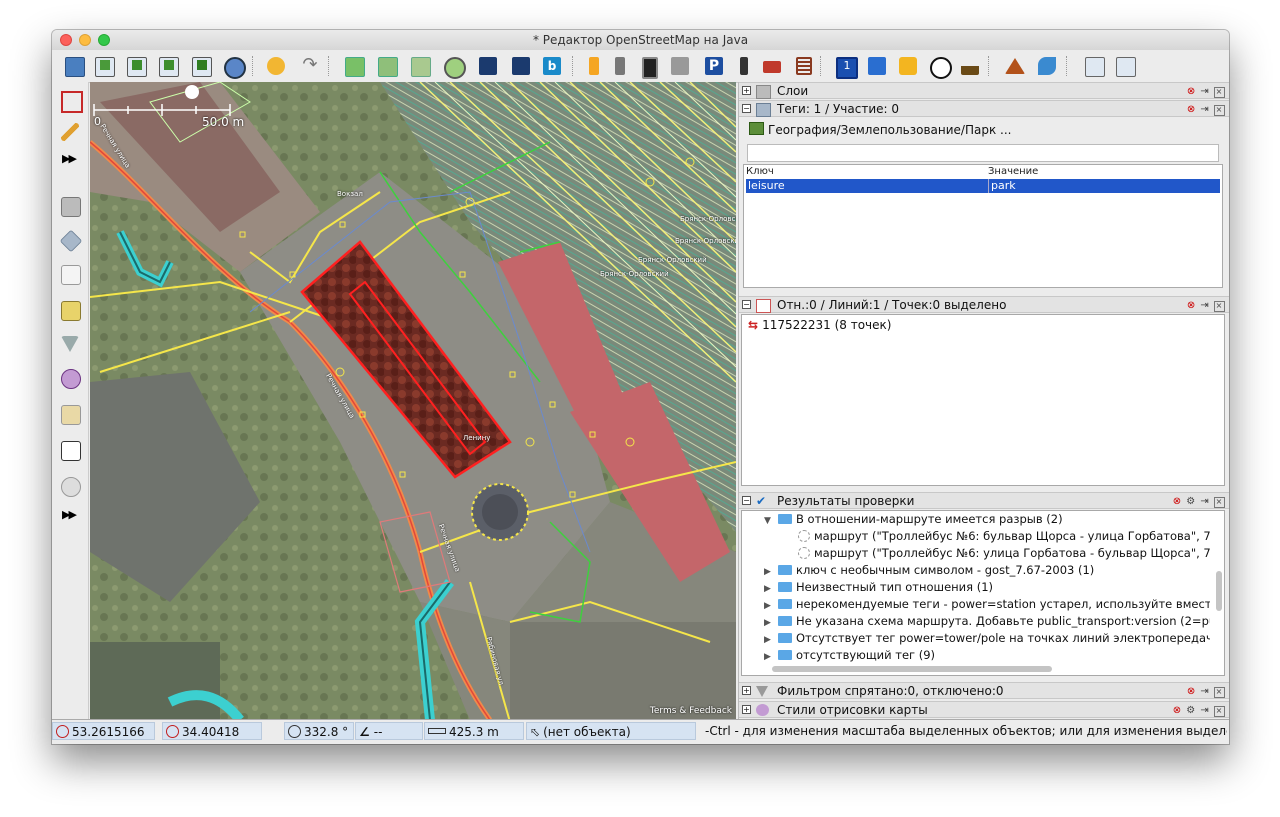 The image size is (1280, 817). What do you see at coordinates (772, 66) in the screenshot?
I see `barrier-icon` at bounding box center [772, 66].